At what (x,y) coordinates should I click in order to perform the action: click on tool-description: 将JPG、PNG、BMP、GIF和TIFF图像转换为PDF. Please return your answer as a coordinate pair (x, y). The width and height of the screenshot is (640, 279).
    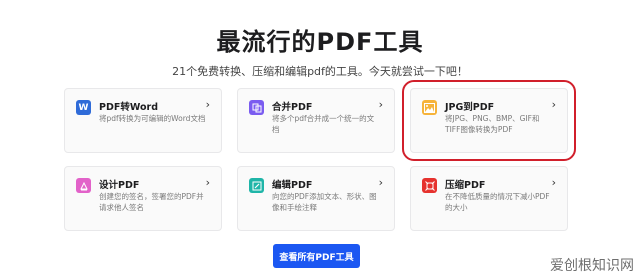
    Looking at the image, I should click on (492, 124).